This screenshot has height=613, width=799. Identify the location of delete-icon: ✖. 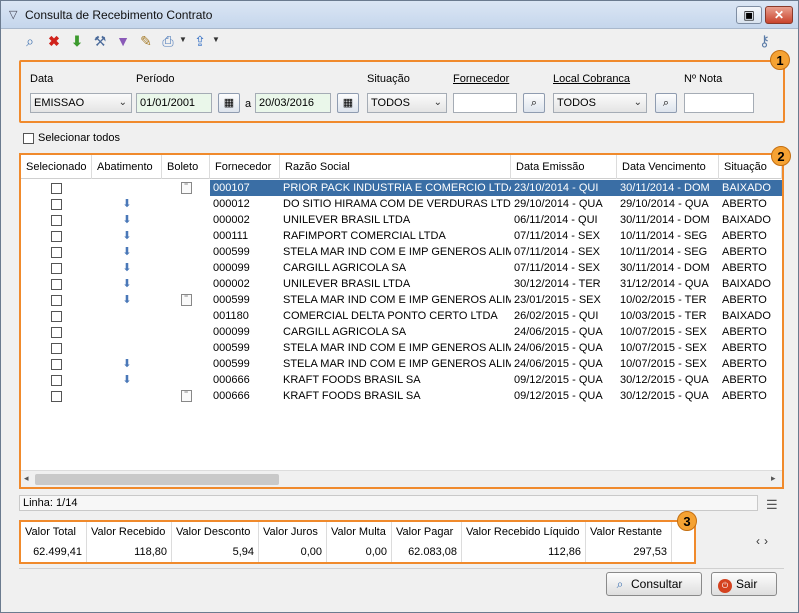
(54, 41).